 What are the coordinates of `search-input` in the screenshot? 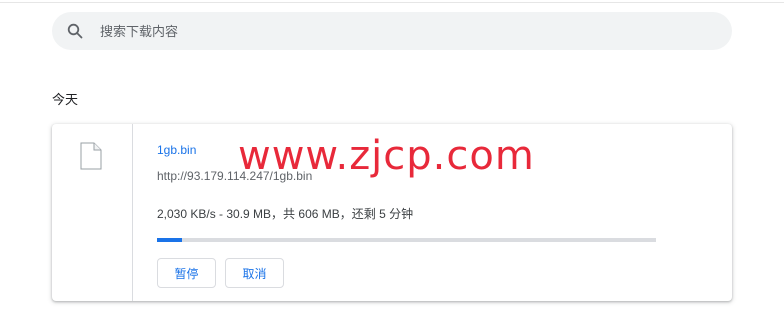 It's located at (380, 31).